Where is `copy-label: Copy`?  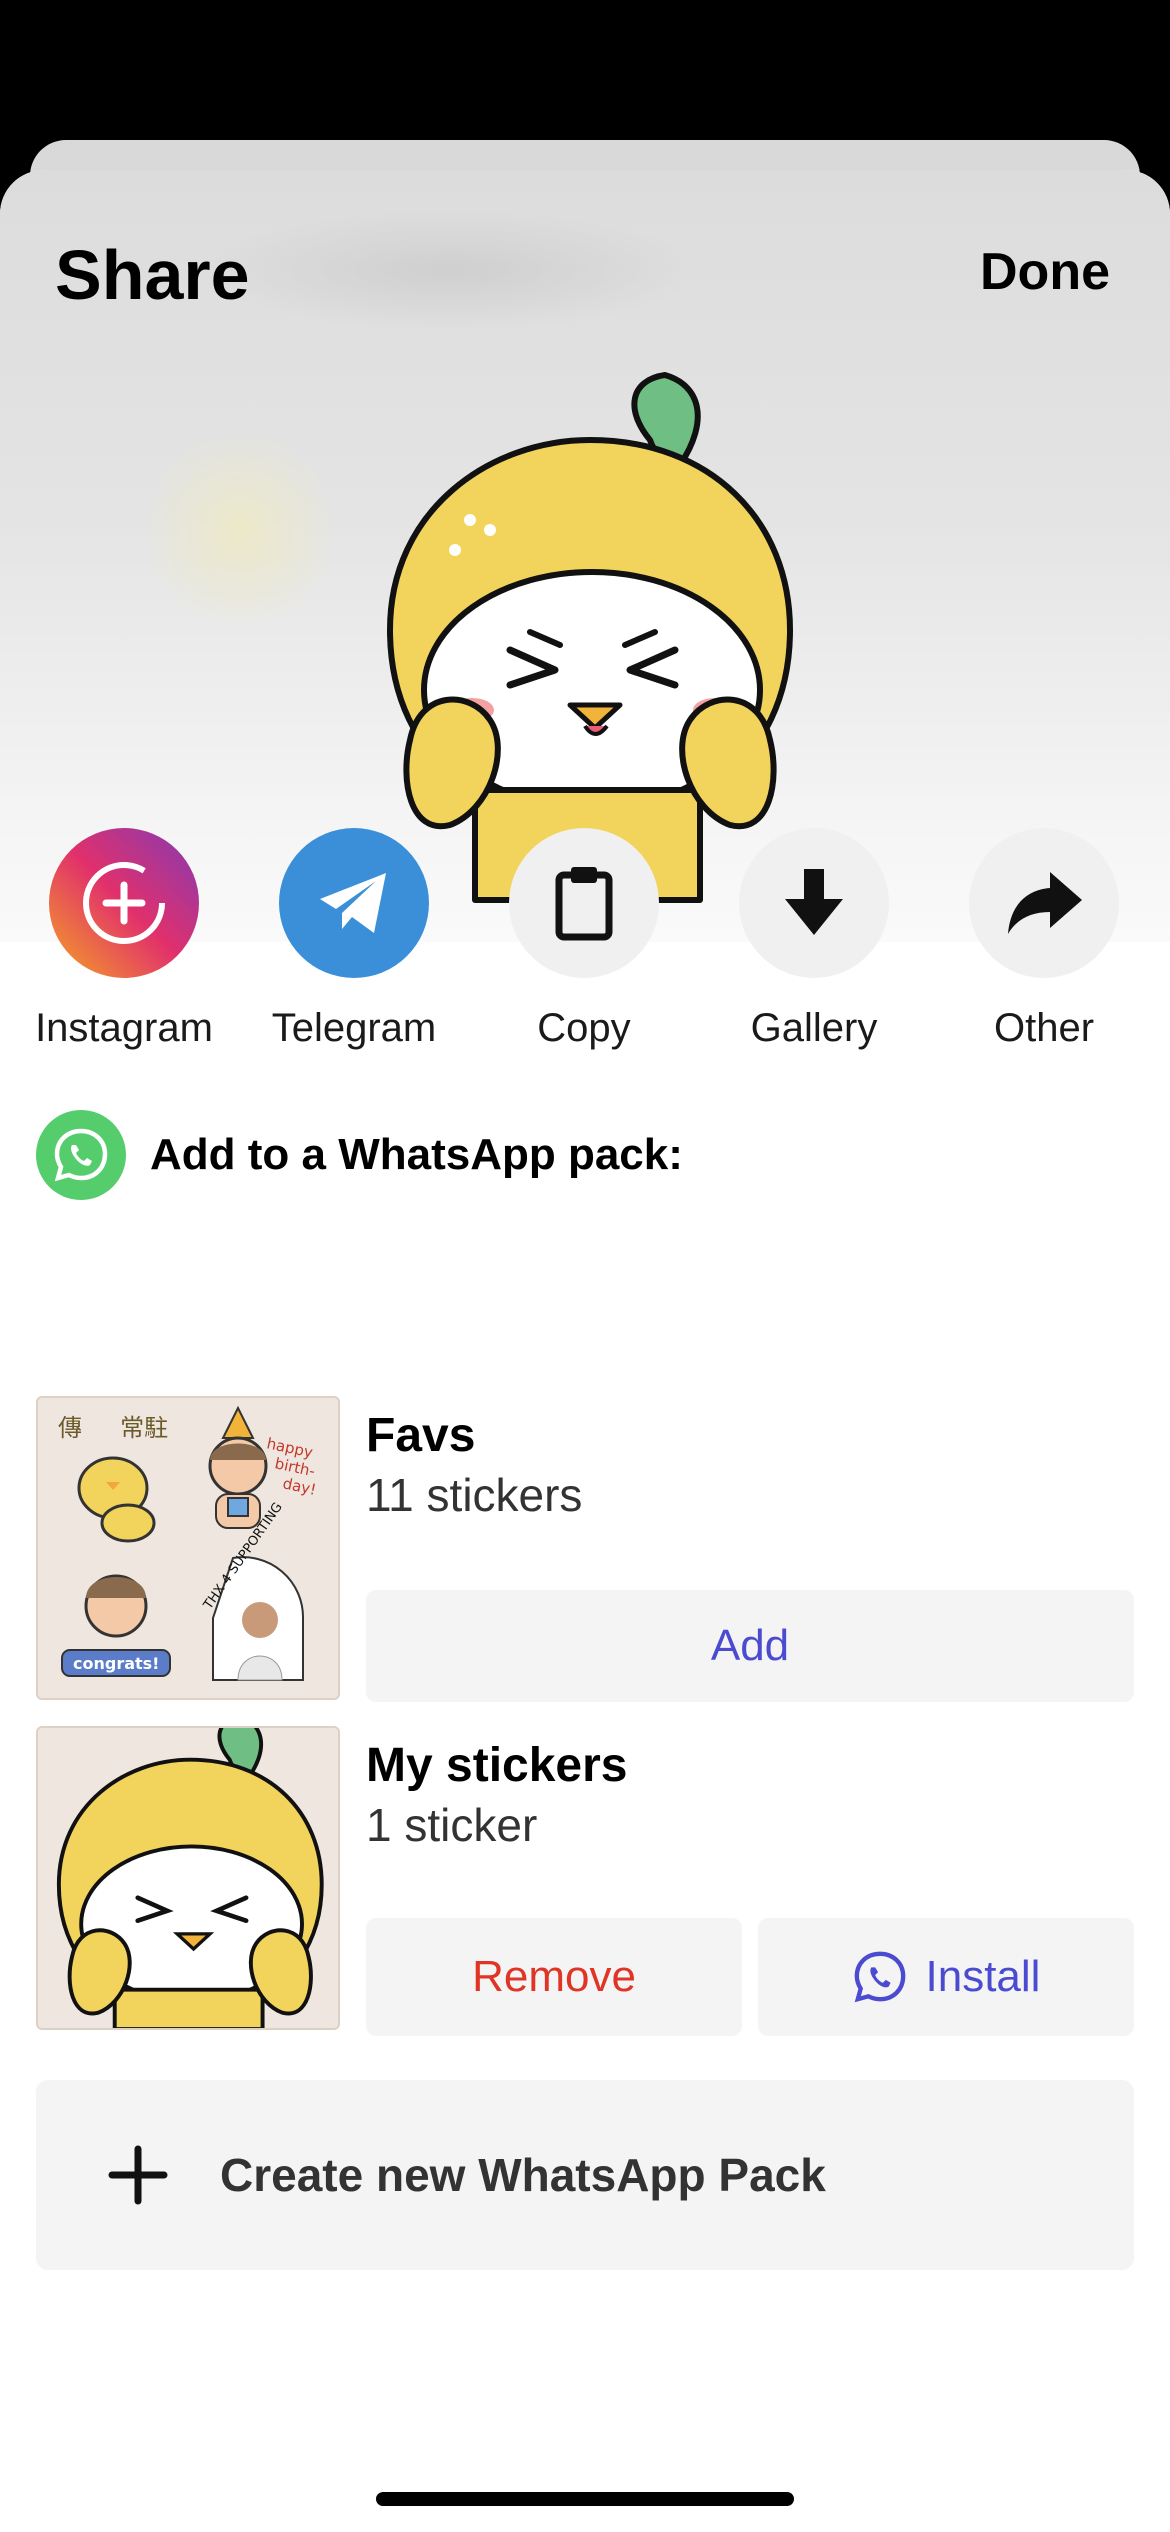
copy-label: Copy is located at coordinates (584, 1028).